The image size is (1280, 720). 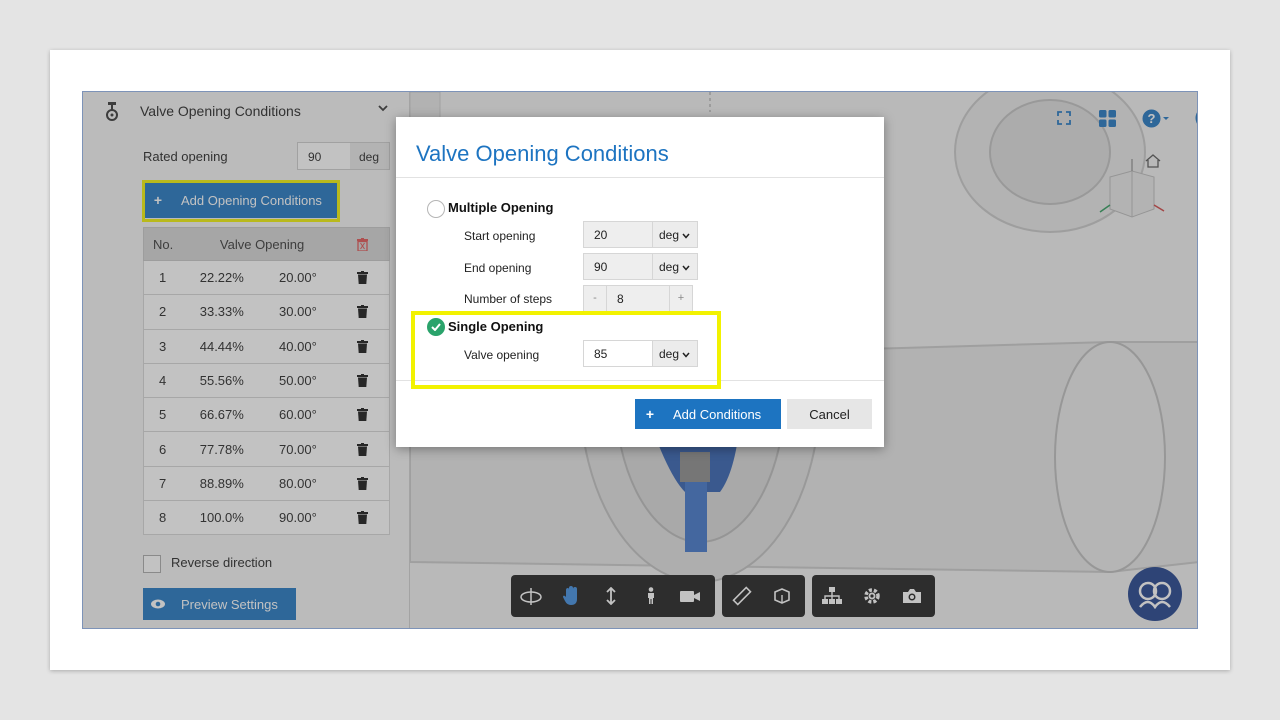 I want to click on end-opening-unit-select: deg, so click(x=675, y=266).